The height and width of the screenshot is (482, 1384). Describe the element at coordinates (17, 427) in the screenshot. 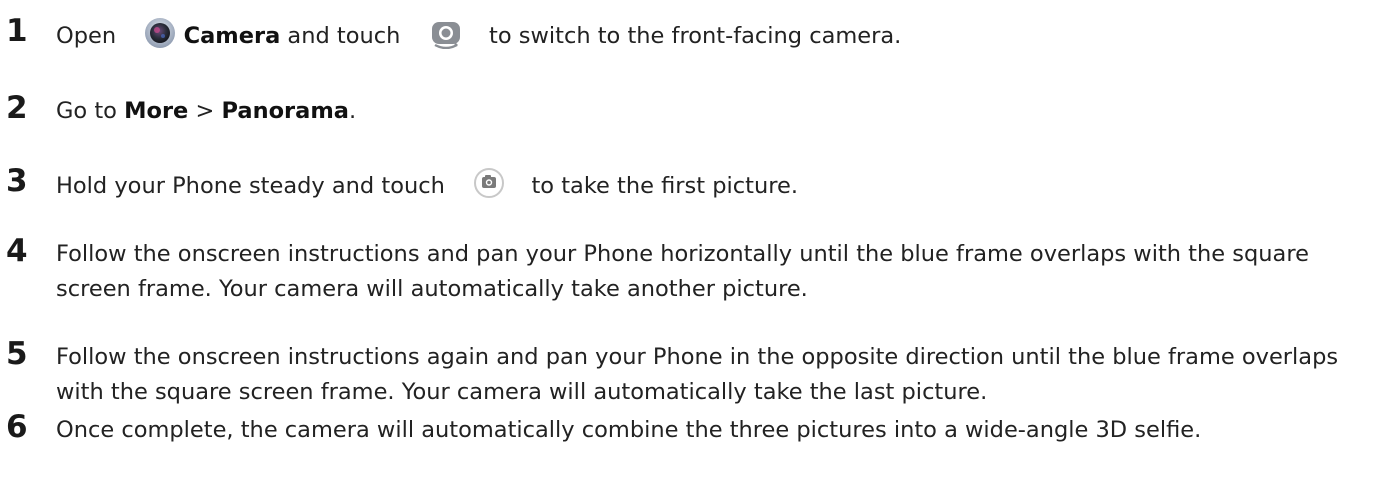

I see `step-number: 6` at that location.